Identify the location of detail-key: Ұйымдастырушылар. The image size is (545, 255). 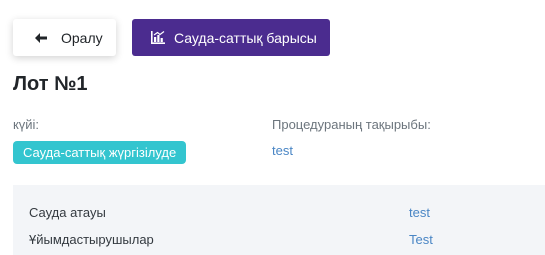
(91, 239).